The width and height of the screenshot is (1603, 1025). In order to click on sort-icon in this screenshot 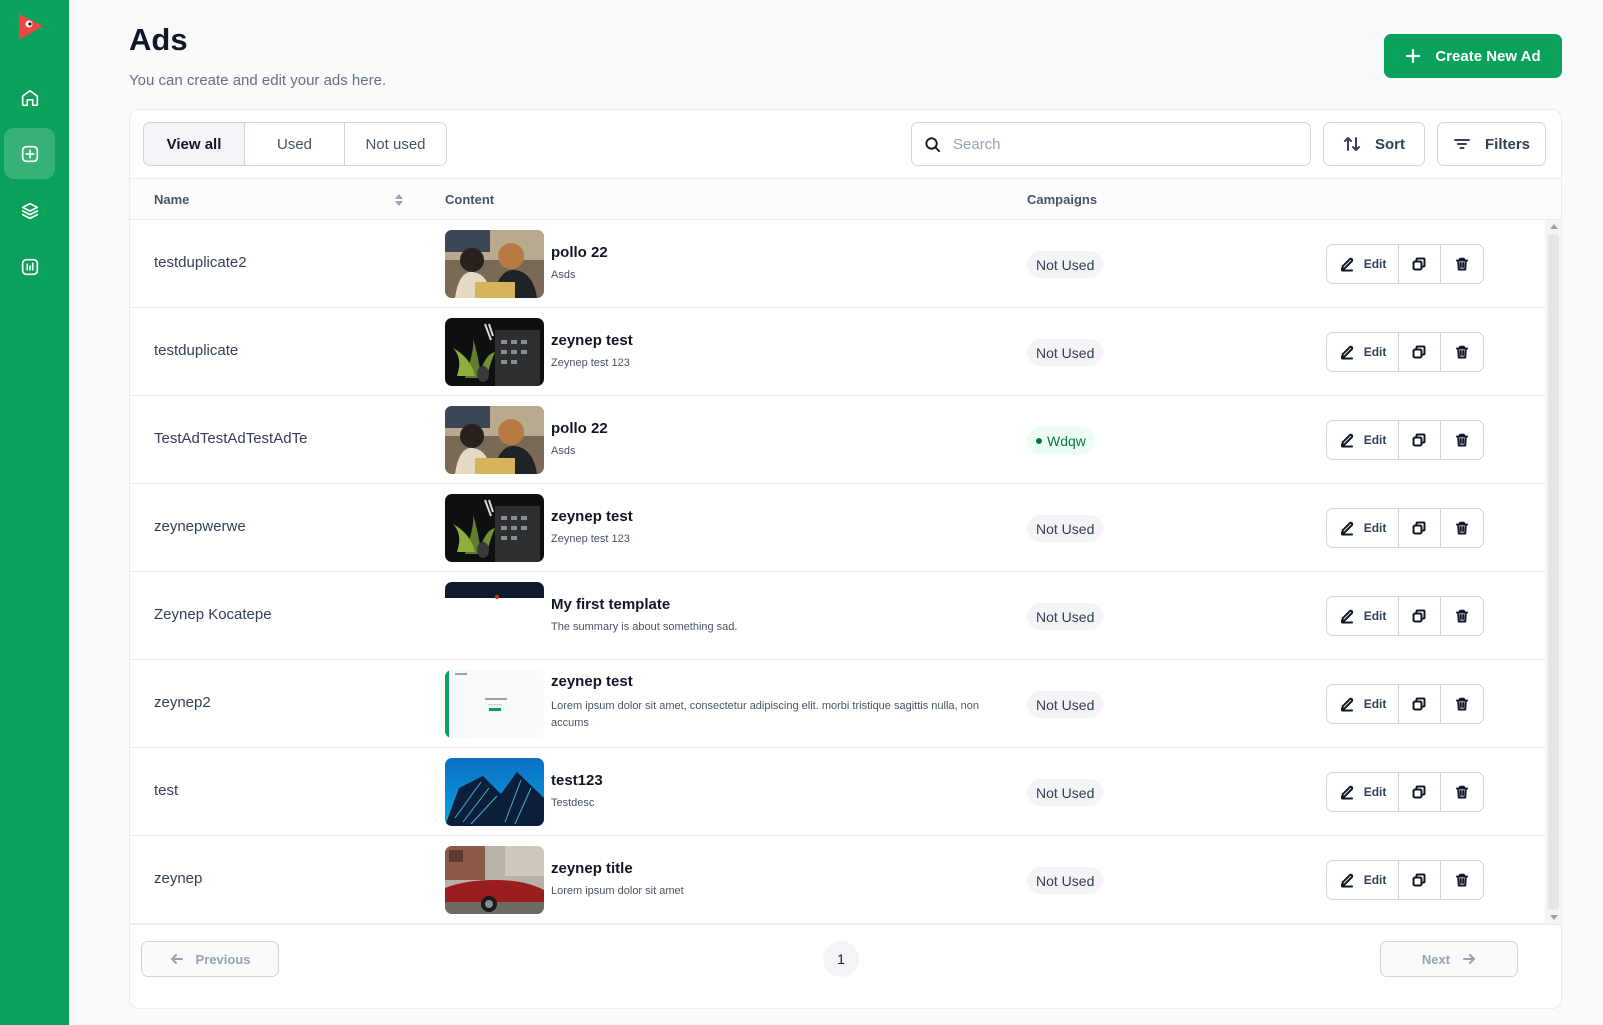, I will do `click(1352, 144)`.